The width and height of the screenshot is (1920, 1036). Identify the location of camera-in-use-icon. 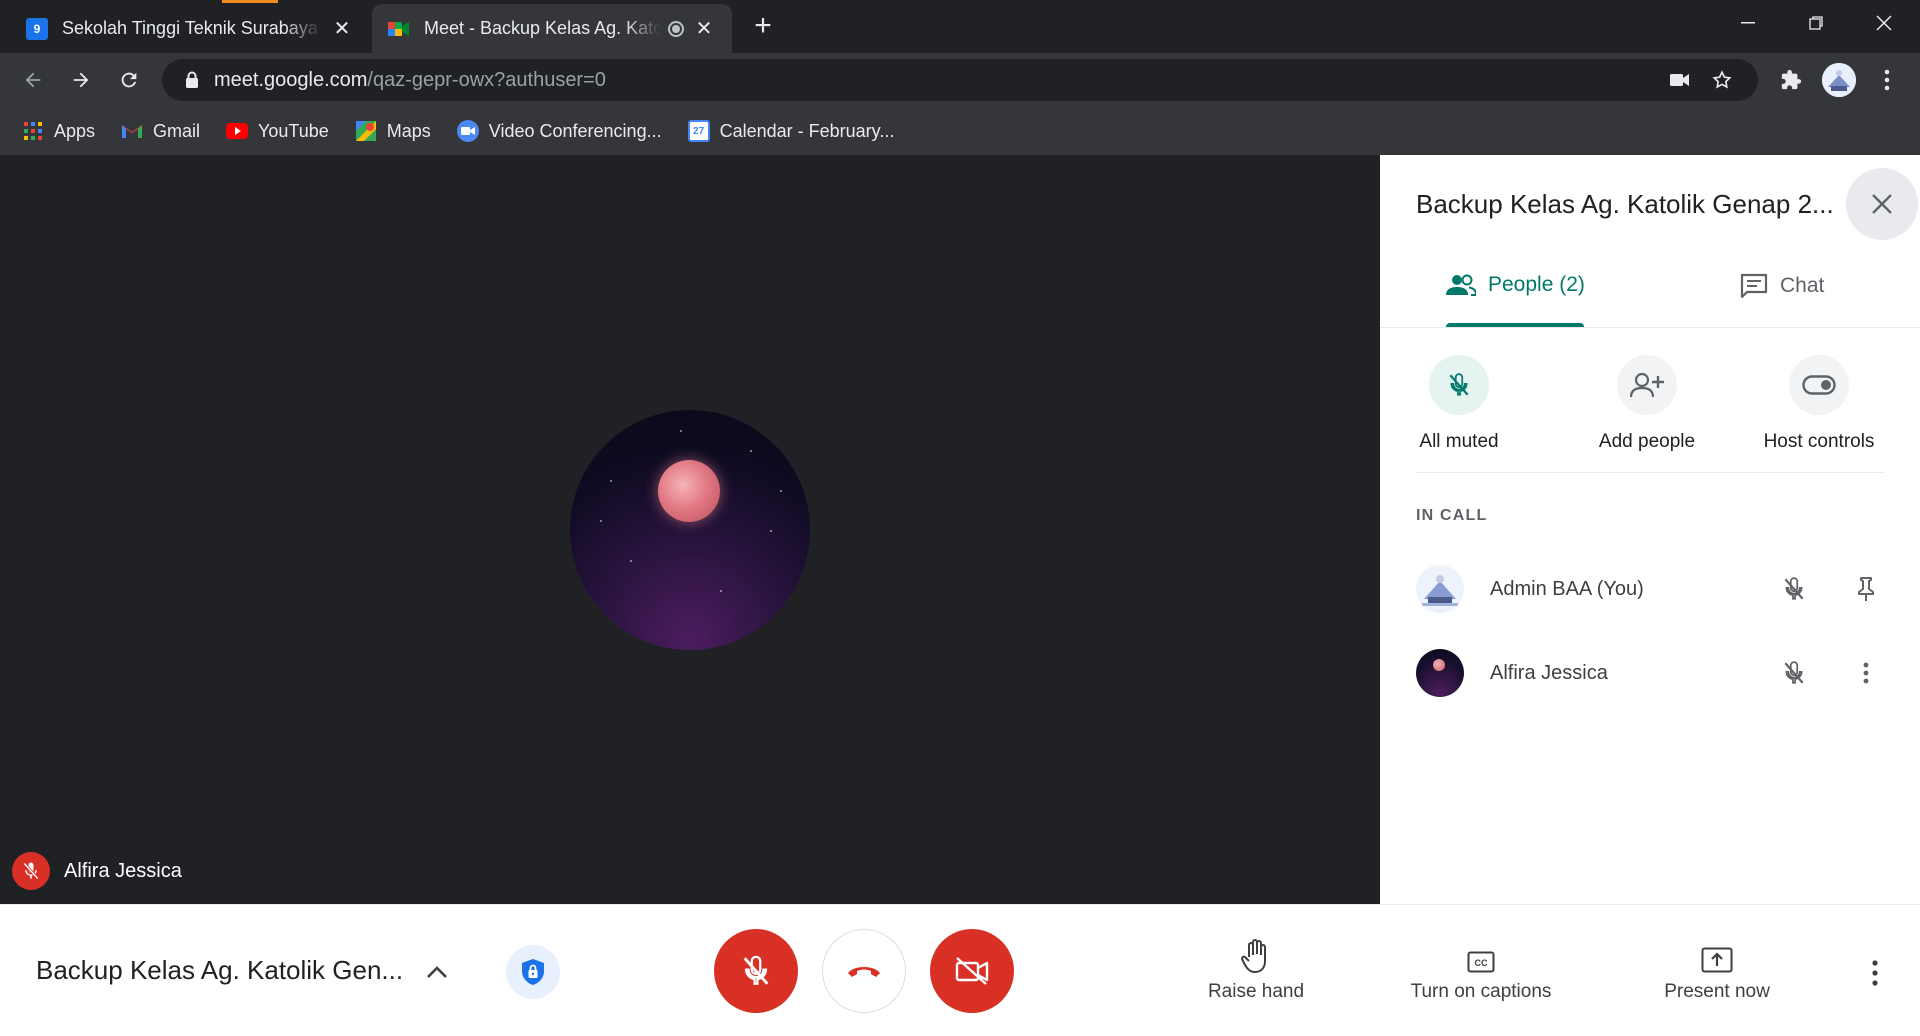
(1680, 80).